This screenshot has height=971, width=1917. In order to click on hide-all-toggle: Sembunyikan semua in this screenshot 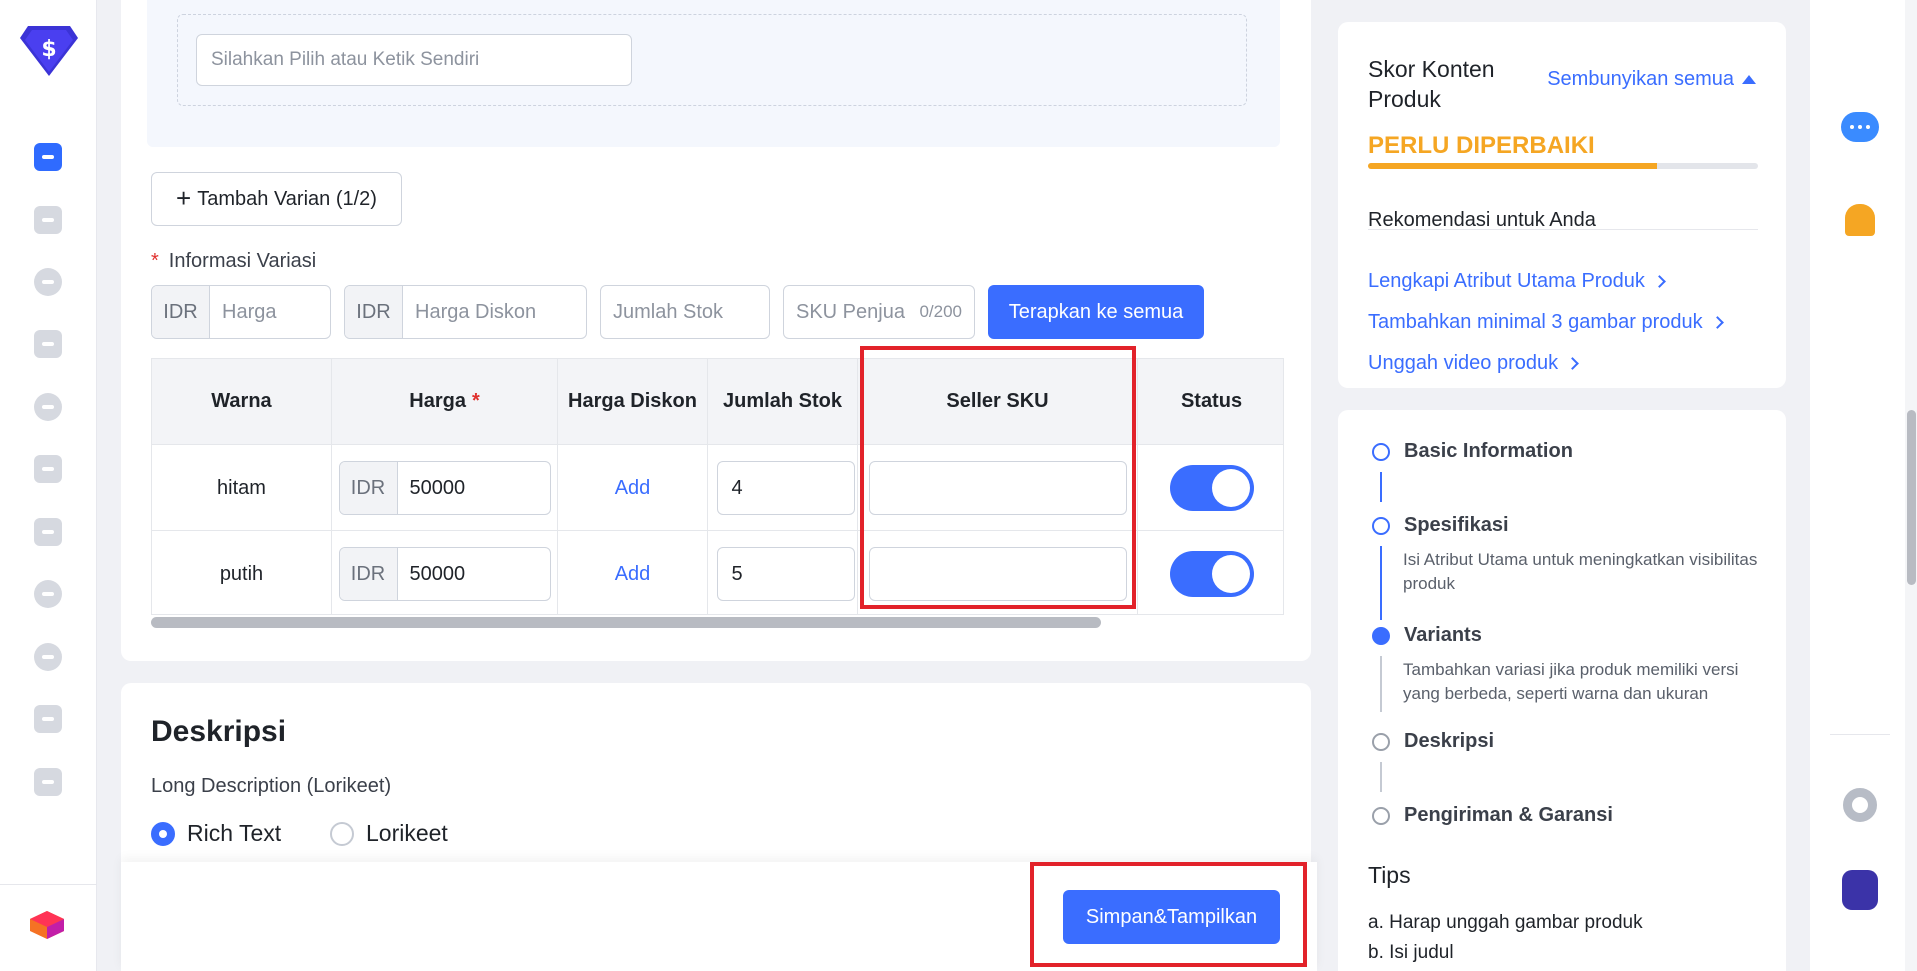, I will do `click(1651, 79)`.